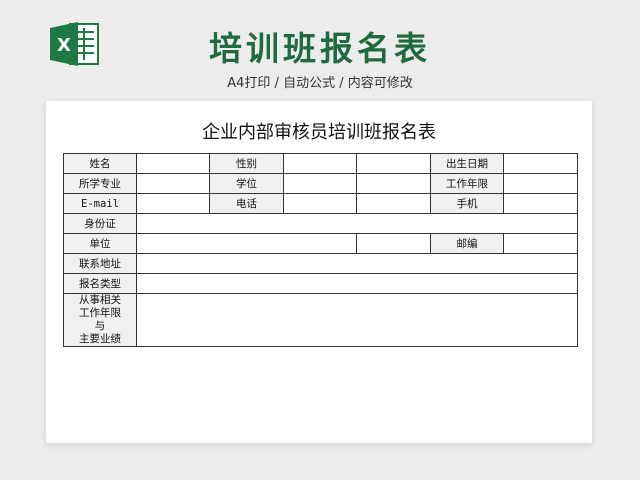  What do you see at coordinates (100, 283) in the screenshot?
I see `label-enroll-type: 报名类型` at bounding box center [100, 283].